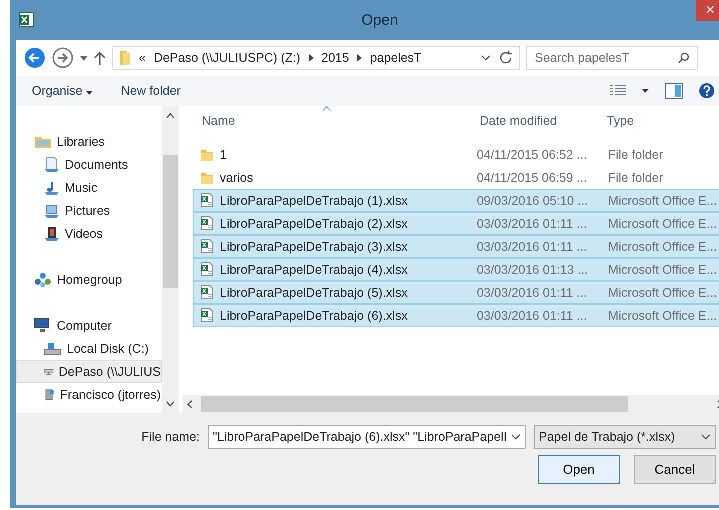 The width and height of the screenshot is (719, 510). Describe the element at coordinates (89, 233) in the screenshot. I see `sidebar-item: Videos` at that location.